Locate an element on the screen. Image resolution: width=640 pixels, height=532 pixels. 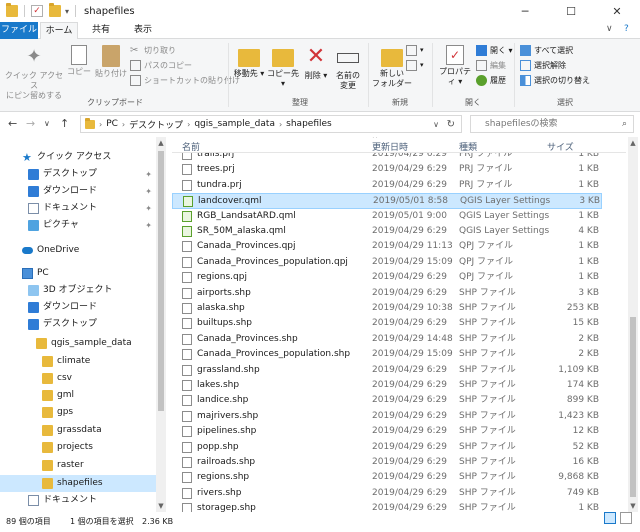
properties-button: ✓ プロパティ ▾ is located at coordinates (455, 66).